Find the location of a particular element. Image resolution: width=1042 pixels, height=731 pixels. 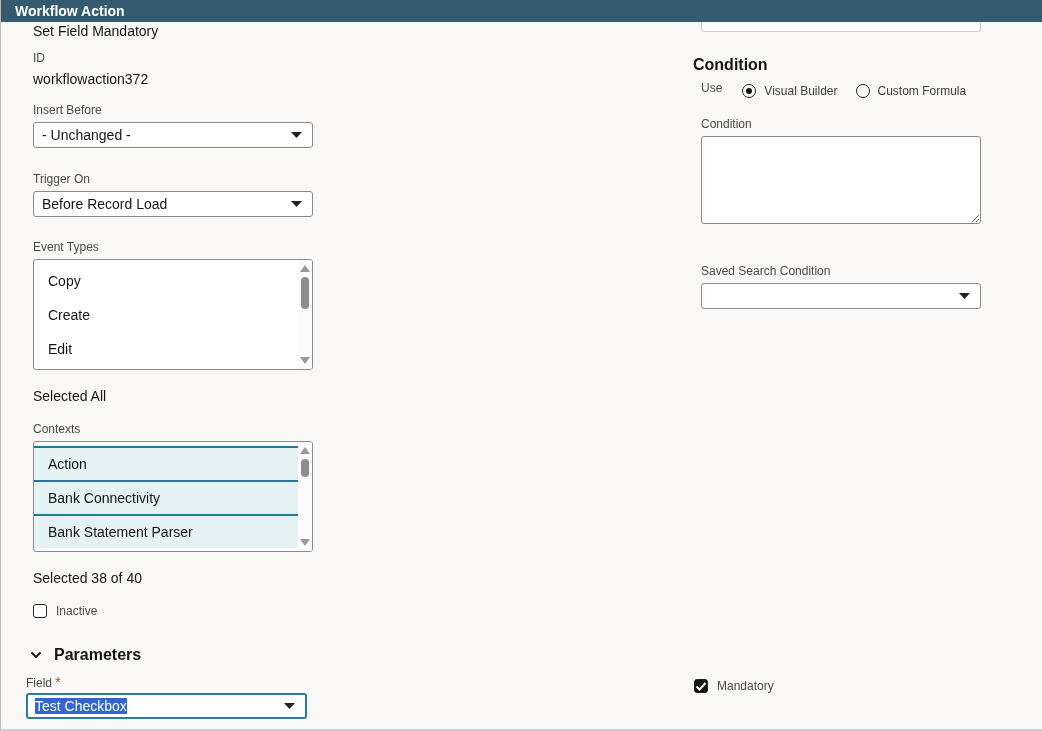

dropdown-field is located at coordinates (841, 296).